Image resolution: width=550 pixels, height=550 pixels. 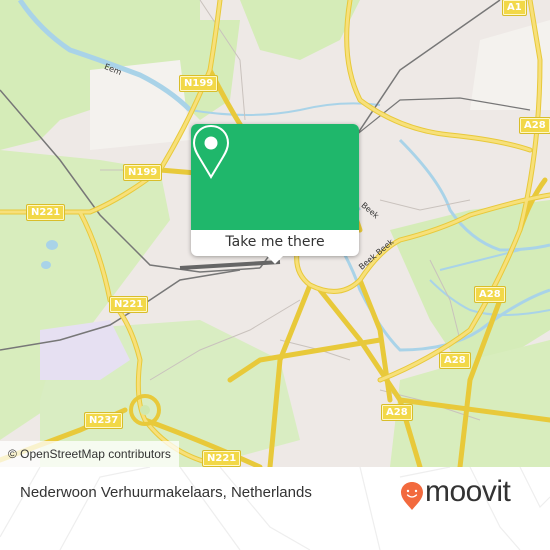 I want to click on popup-header, so click(x=275, y=177).